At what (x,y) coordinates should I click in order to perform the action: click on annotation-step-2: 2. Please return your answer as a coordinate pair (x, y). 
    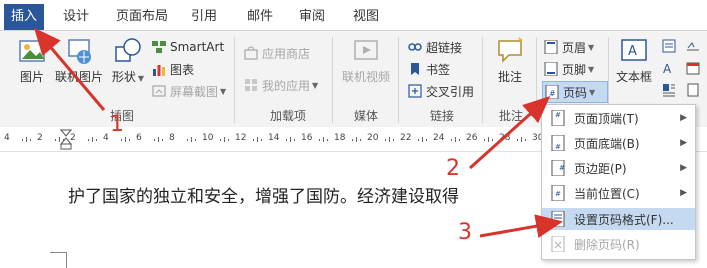
    Looking at the image, I should click on (453, 168).